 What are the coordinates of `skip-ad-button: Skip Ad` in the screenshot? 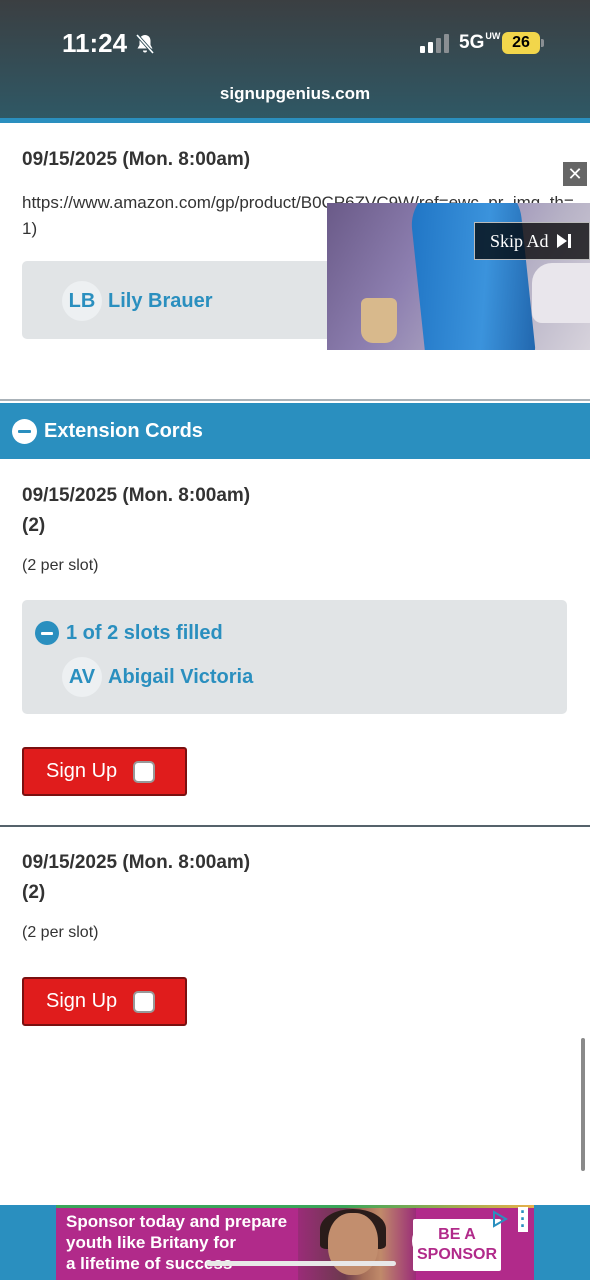 It's located at (532, 241).